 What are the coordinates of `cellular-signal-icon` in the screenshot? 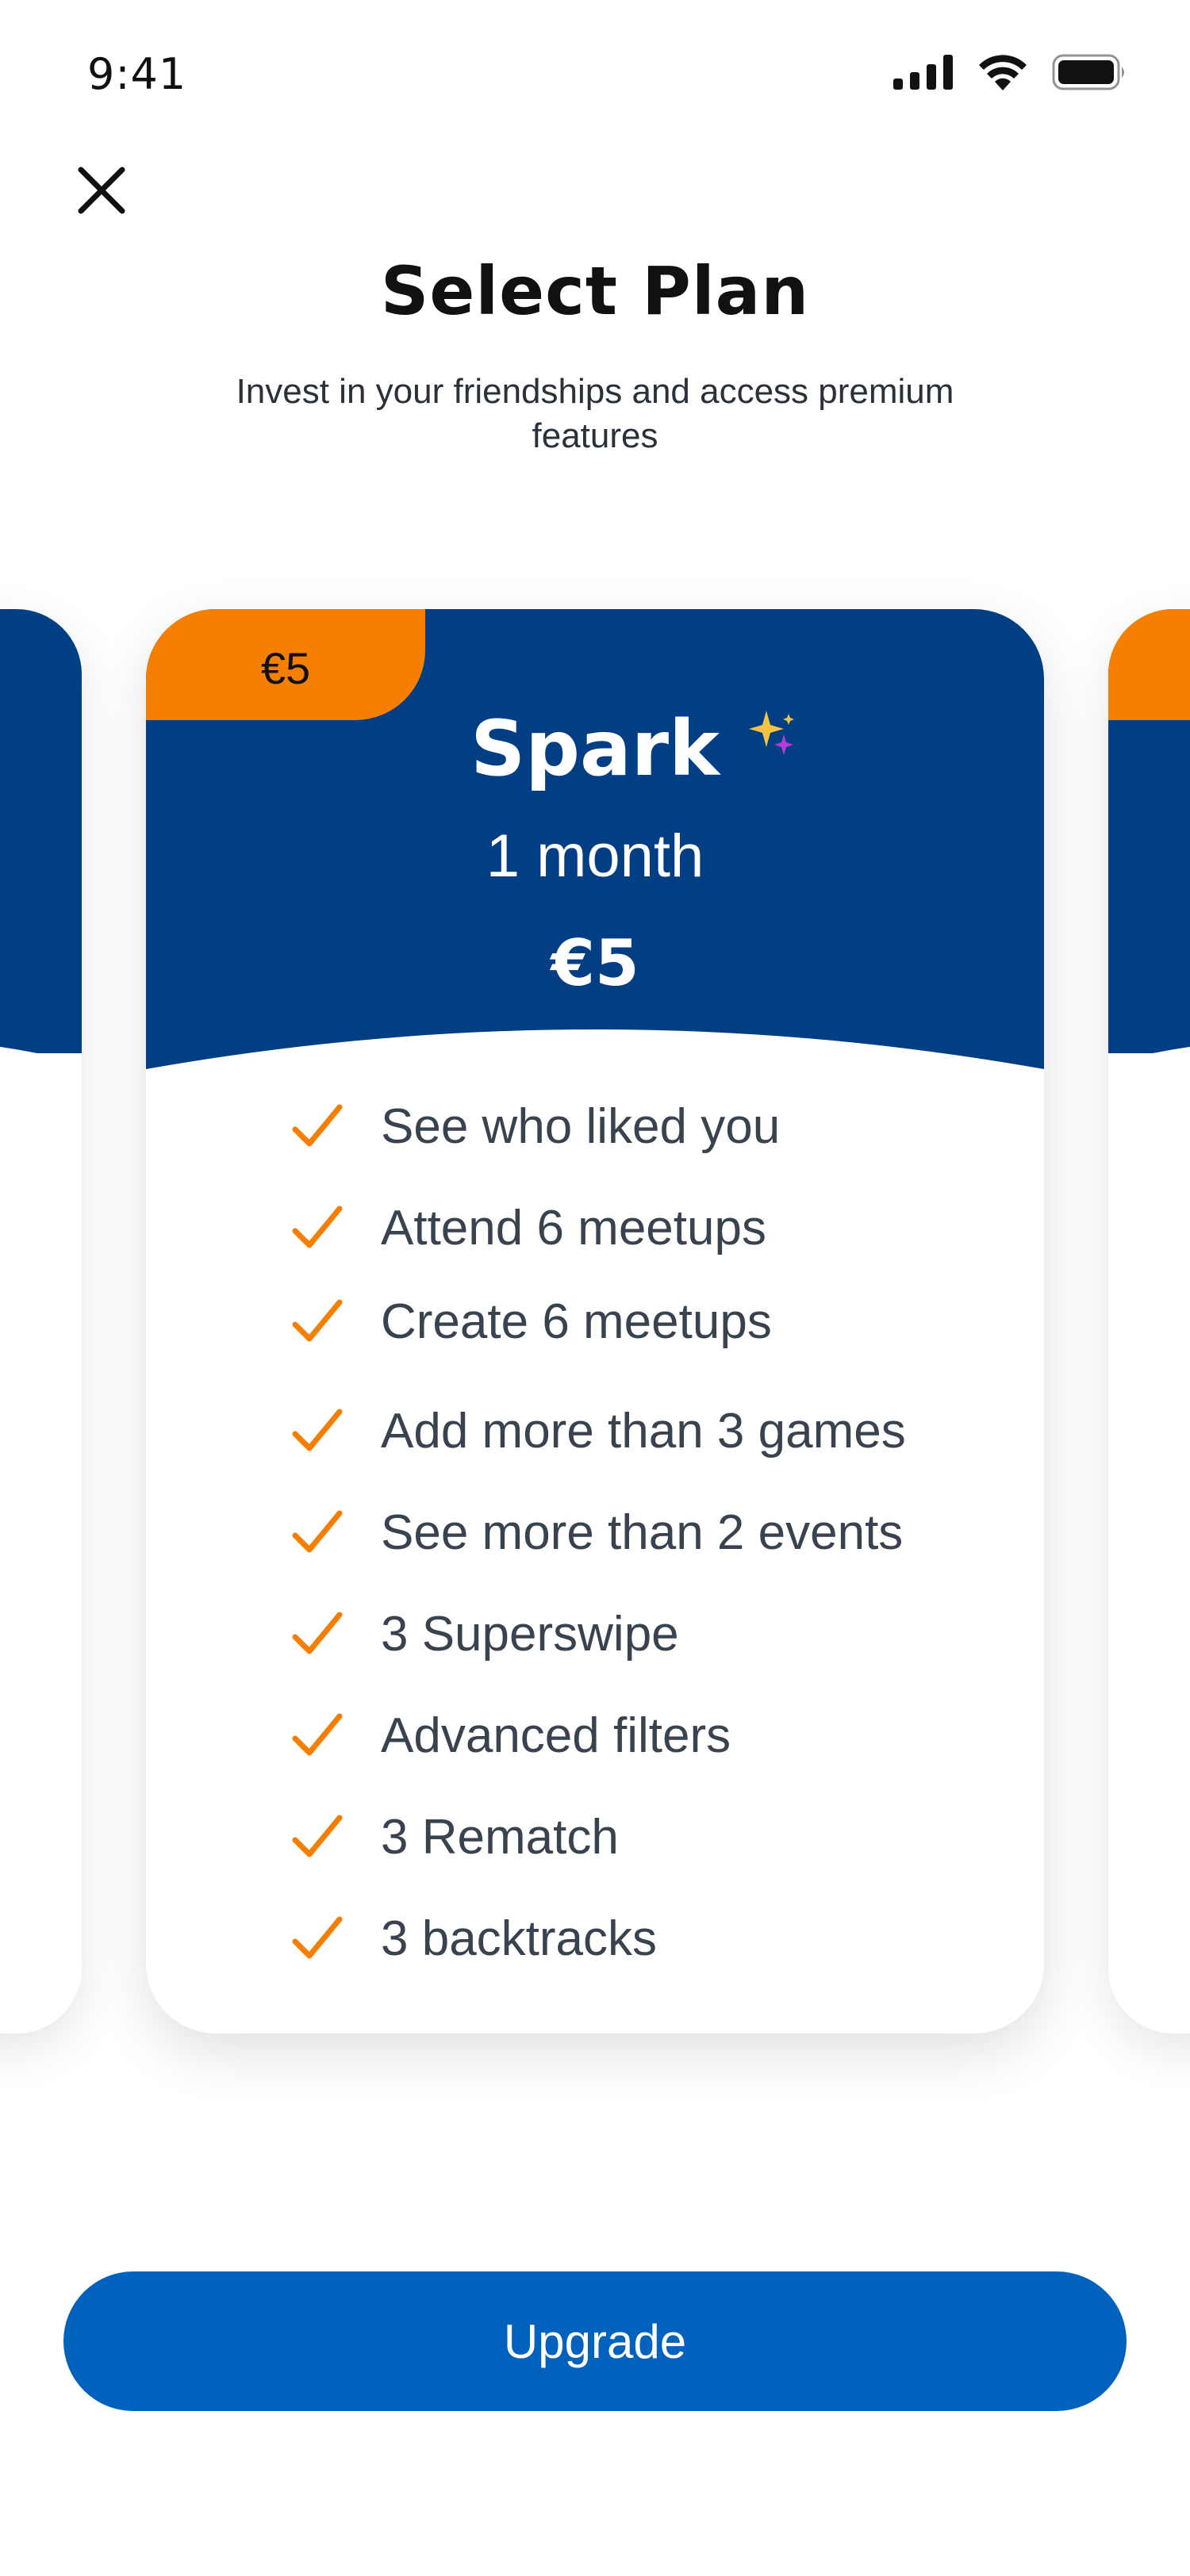 It's located at (923, 74).